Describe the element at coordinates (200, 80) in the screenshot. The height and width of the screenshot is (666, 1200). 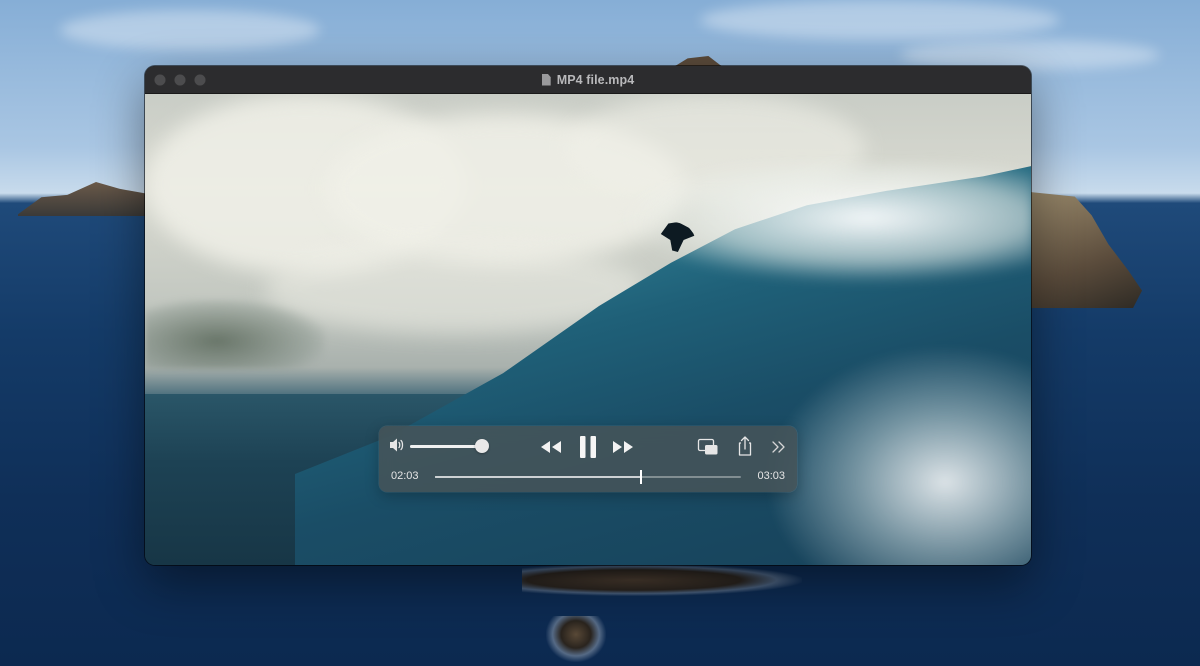
I see `zoom-button` at that location.